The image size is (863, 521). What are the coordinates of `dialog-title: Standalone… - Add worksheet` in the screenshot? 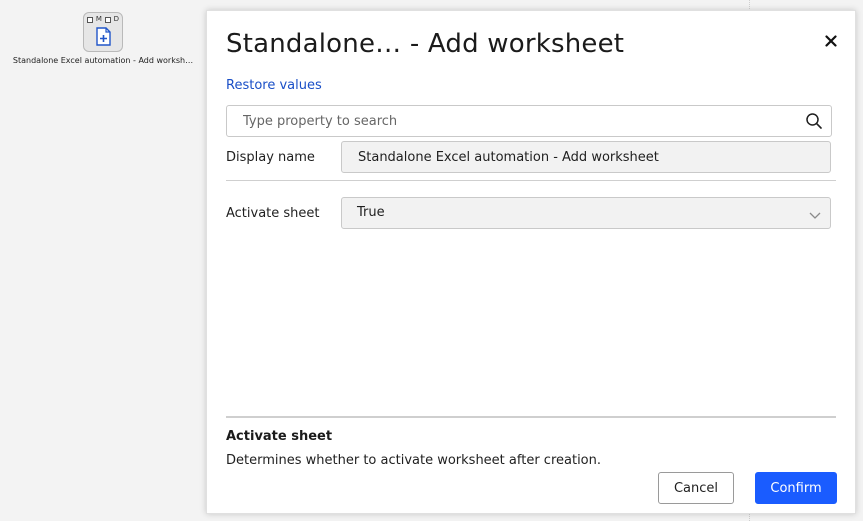 It's located at (425, 44).